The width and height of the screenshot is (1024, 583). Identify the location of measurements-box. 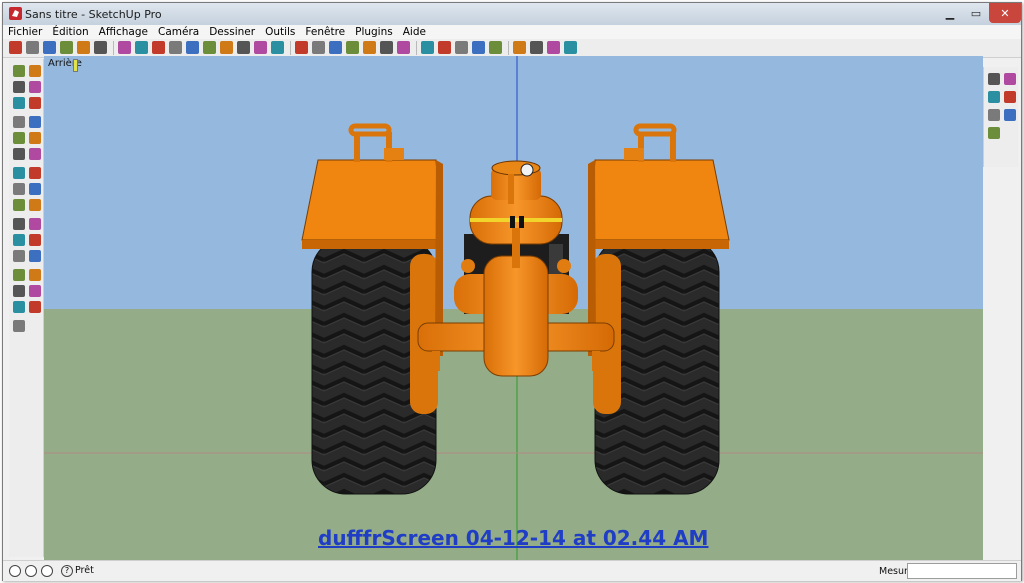
(962, 571).